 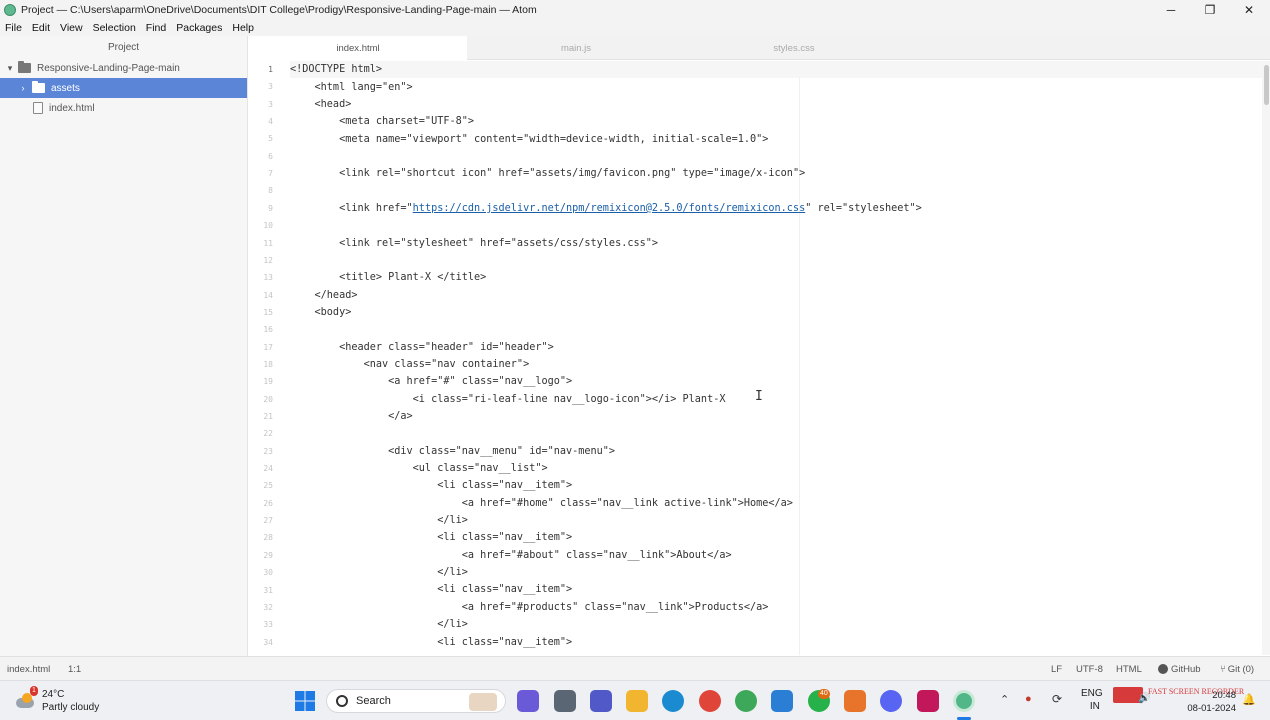 What do you see at coordinates (358, 48) in the screenshot?
I see `tab-index-html: index.html` at bounding box center [358, 48].